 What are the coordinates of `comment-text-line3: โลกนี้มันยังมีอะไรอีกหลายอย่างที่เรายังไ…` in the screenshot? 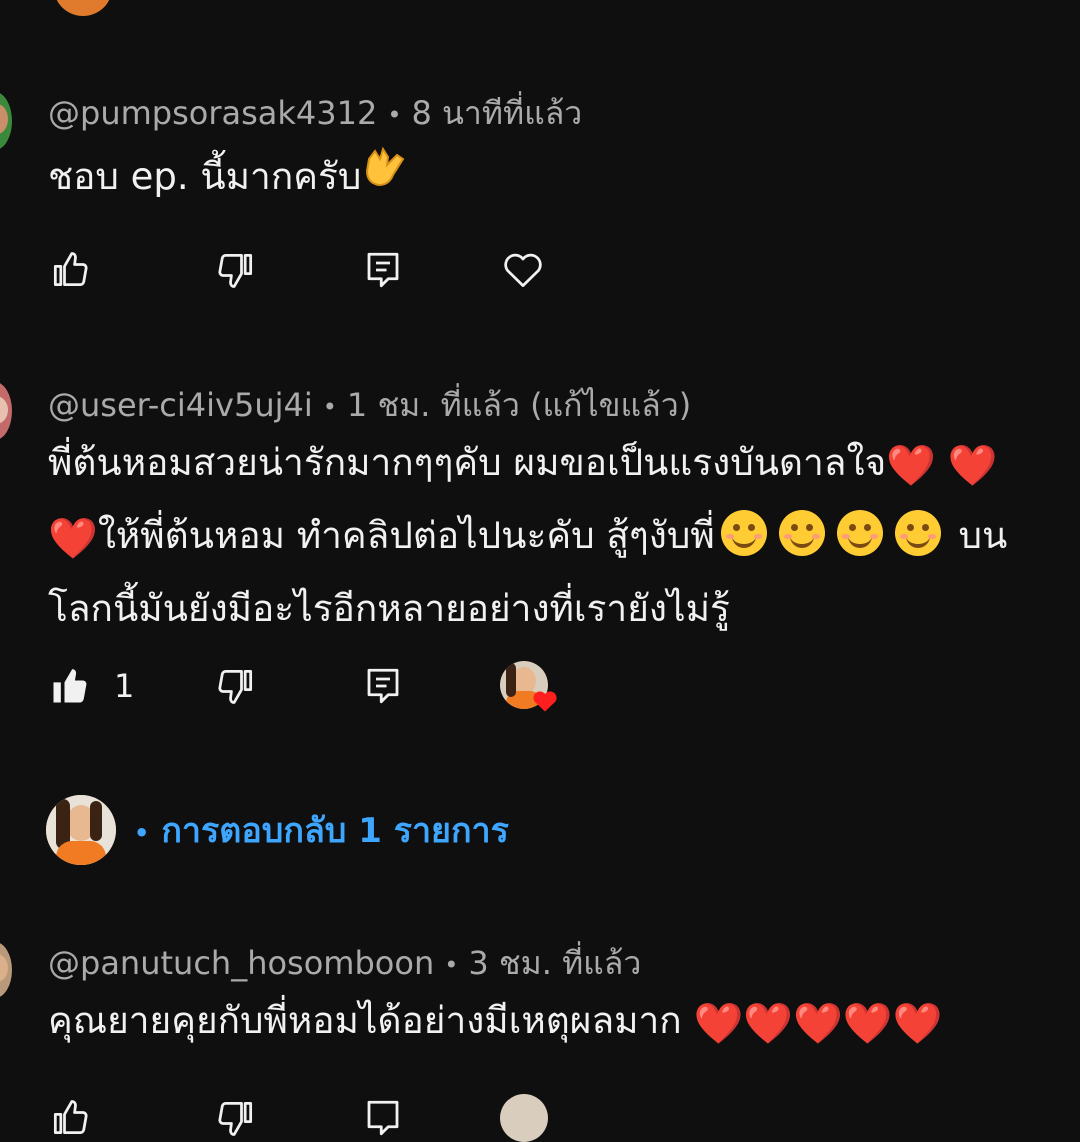 It's located at (389, 608).